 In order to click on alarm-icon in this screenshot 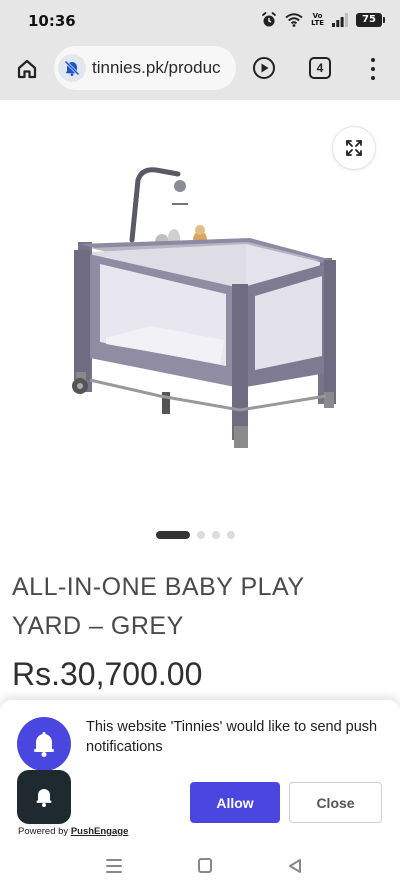, I will do `click(269, 20)`.